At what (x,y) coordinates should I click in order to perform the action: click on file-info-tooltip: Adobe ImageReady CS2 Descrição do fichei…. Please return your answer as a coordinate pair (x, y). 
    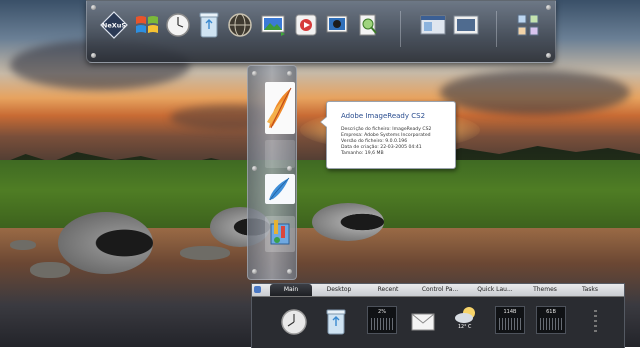
    Looking at the image, I should click on (388, 135).